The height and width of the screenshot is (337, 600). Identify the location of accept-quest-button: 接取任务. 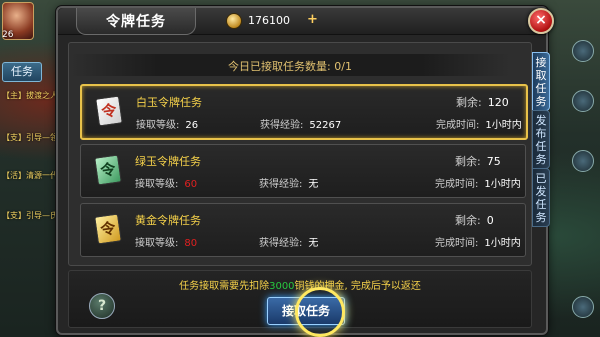
(306, 311).